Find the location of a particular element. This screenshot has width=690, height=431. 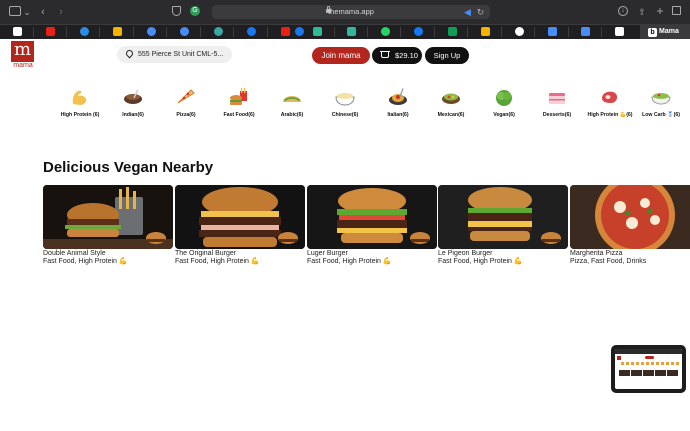

mama-logo-text: mama is located at coordinates (23, 66).